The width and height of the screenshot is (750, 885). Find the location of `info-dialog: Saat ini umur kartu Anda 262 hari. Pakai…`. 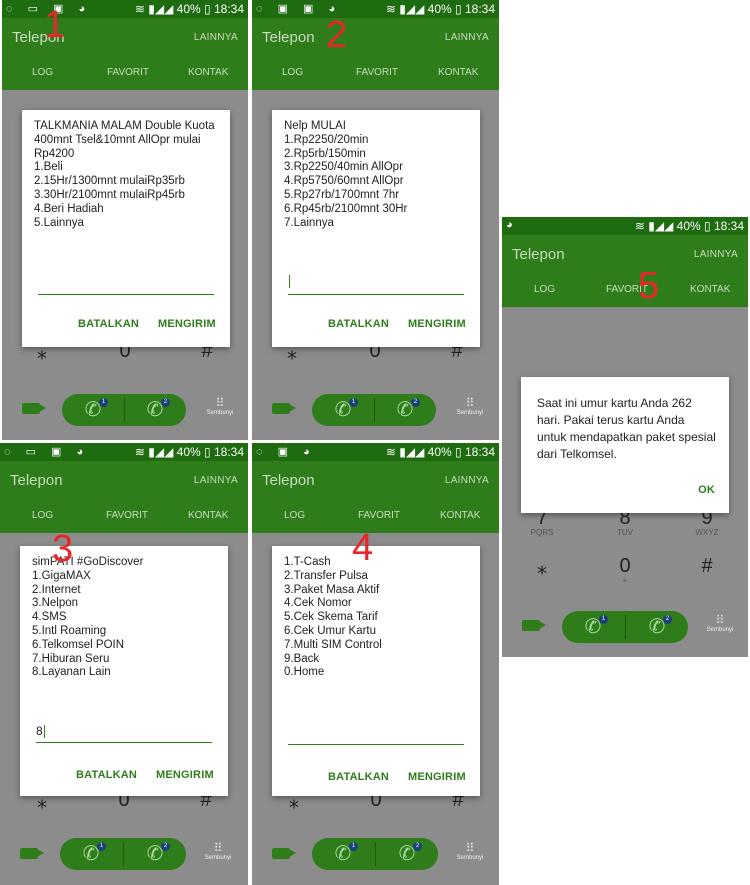

info-dialog: Saat ini umur kartu Anda 262 hari. Pakai… is located at coordinates (625, 445).